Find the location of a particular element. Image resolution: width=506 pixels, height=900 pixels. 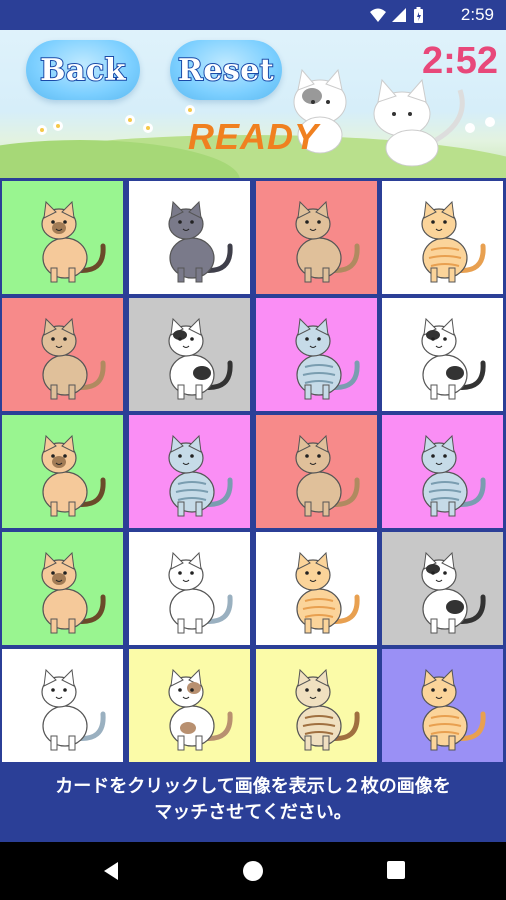

status-icons is located at coordinates (396, 15).